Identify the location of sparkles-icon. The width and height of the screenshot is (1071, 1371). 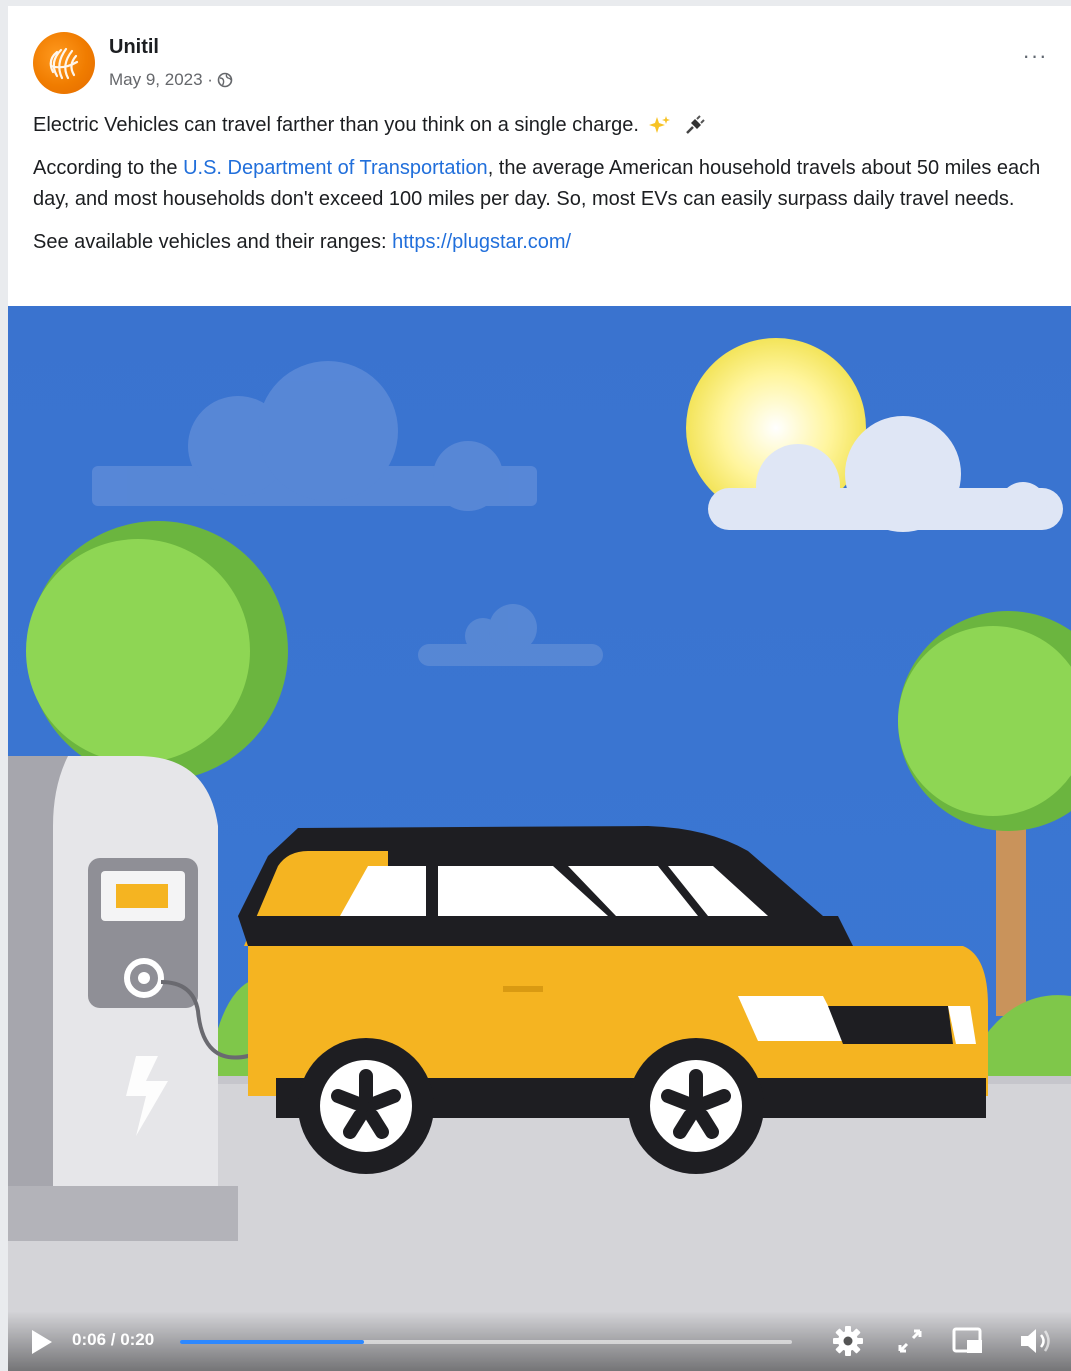
(660, 124).